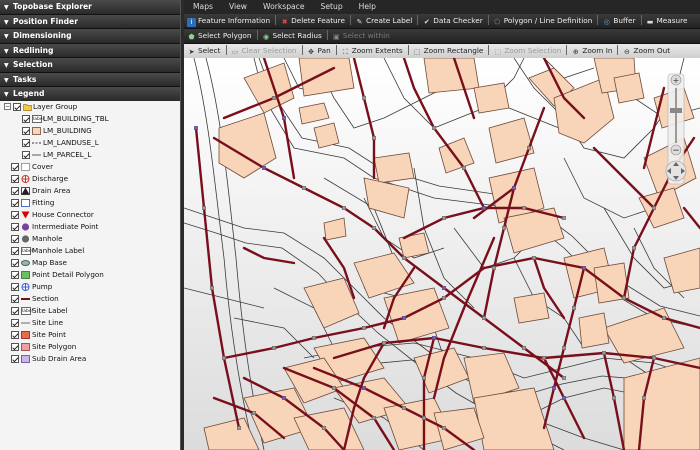 This screenshot has height=450, width=700. I want to click on legend-item-cover: Cover, so click(90, 167).